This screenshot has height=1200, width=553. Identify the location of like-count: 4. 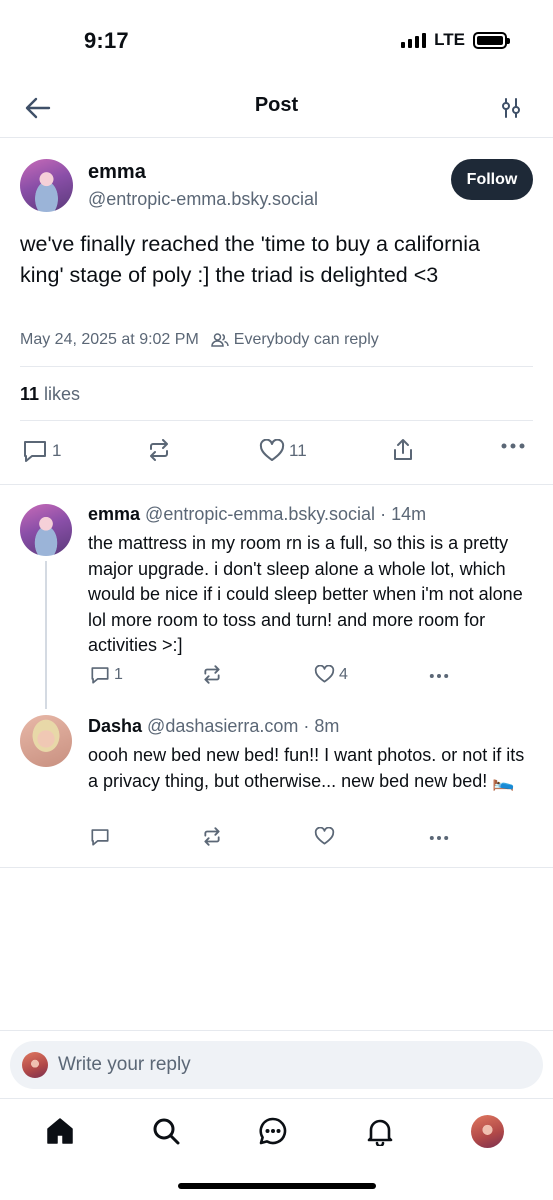
(343, 674).